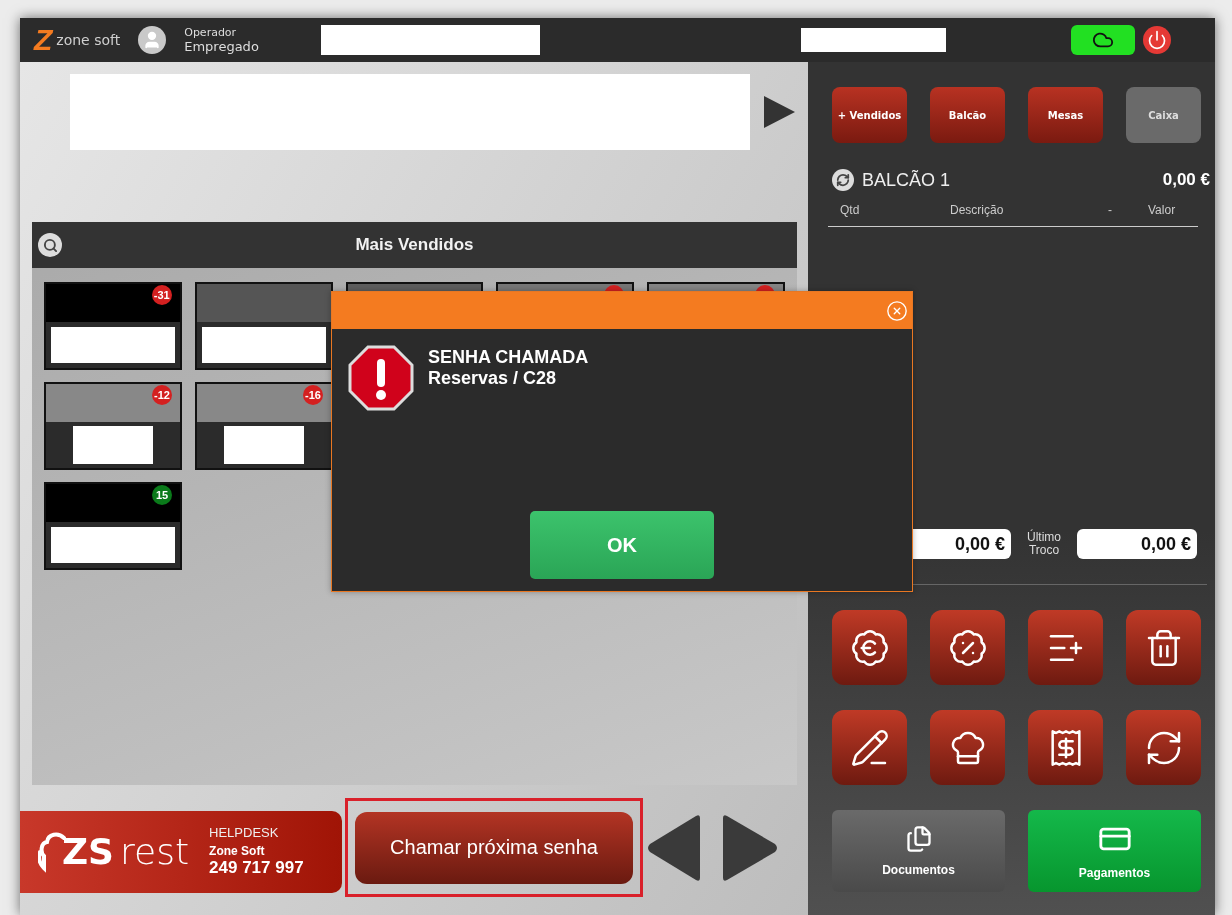  I want to click on dialog-message: SENHA CHAMADA, so click(508, 357).